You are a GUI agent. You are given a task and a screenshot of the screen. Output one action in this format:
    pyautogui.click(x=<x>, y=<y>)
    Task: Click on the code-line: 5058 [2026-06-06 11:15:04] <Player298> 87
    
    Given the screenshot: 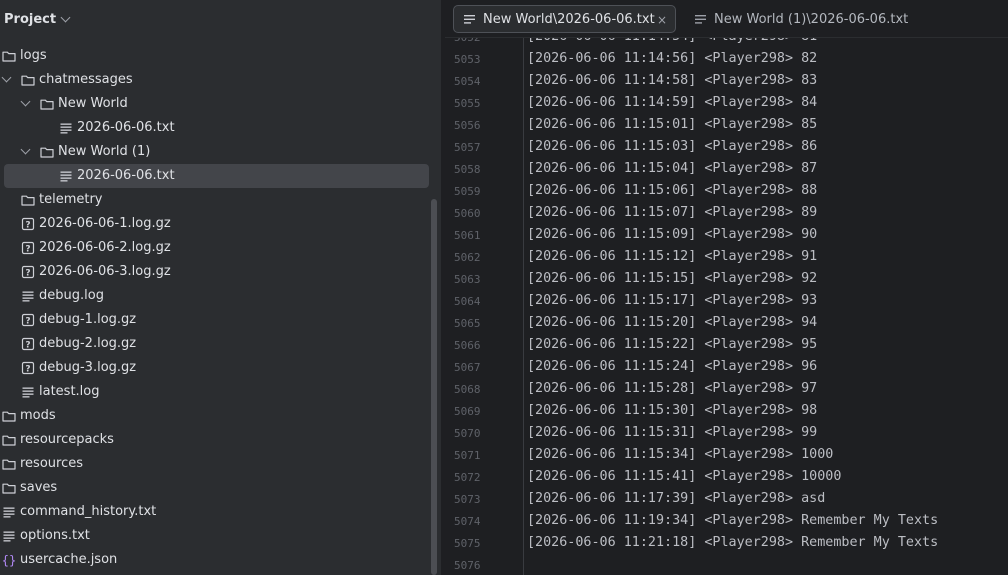 What is the action you would take?
    pyautogui.click(x=726, y=170)
    